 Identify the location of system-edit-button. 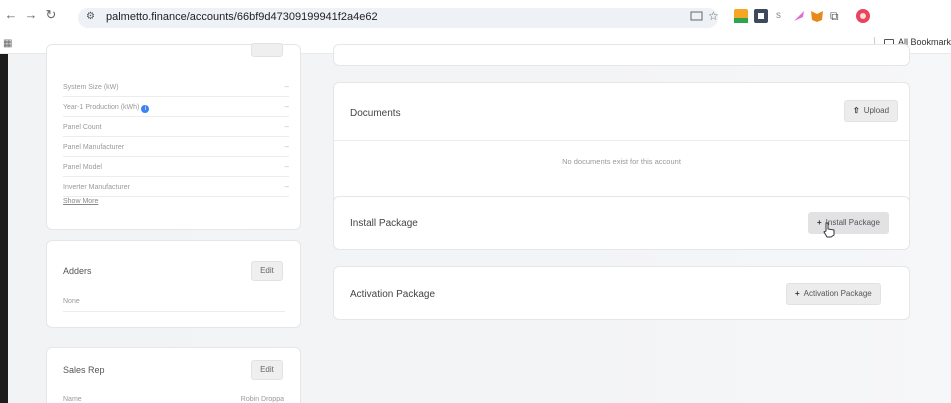
(267, 50).